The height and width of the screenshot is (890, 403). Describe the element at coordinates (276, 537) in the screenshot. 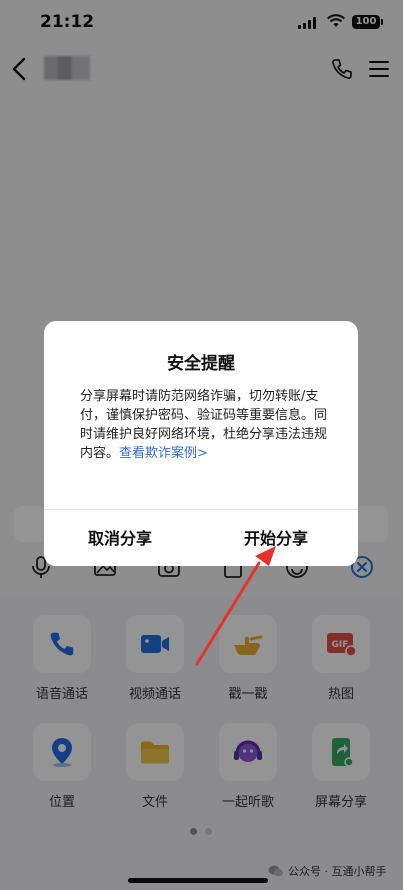

I see `start-share-button: 开始分享` at that location.